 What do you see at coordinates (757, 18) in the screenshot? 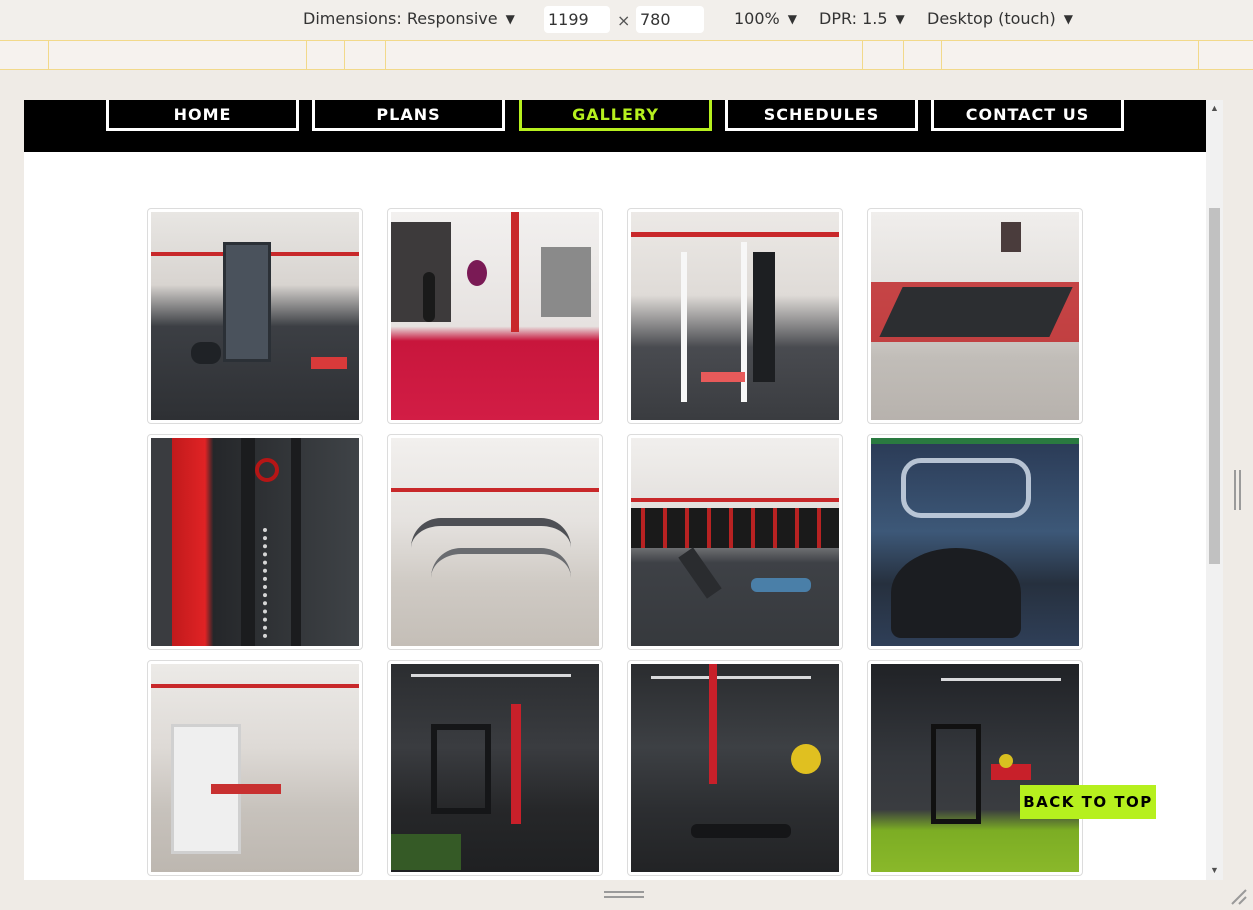
I see `zoom-label: 100%` at bounding box center [757, 18].